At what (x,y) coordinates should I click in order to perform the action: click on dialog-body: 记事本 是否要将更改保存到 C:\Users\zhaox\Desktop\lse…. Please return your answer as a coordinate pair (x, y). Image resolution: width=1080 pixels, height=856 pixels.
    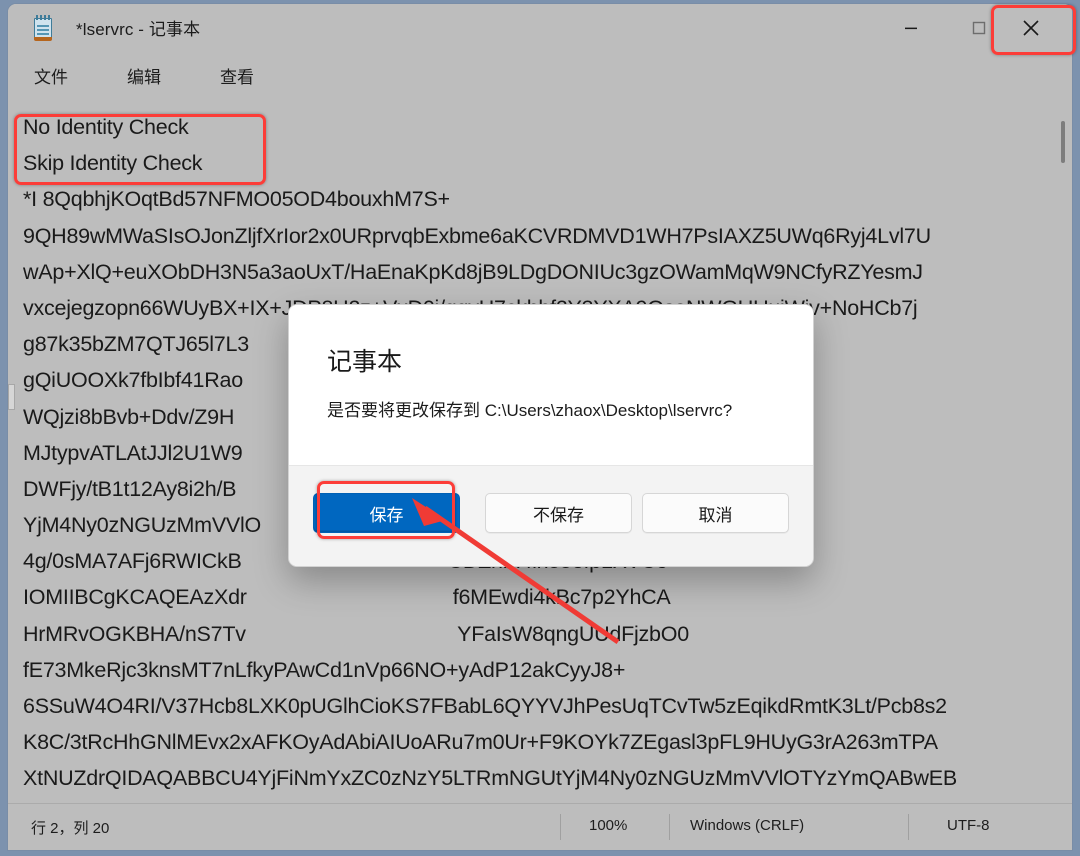
    Looking at the image, I should click on (551, 385).